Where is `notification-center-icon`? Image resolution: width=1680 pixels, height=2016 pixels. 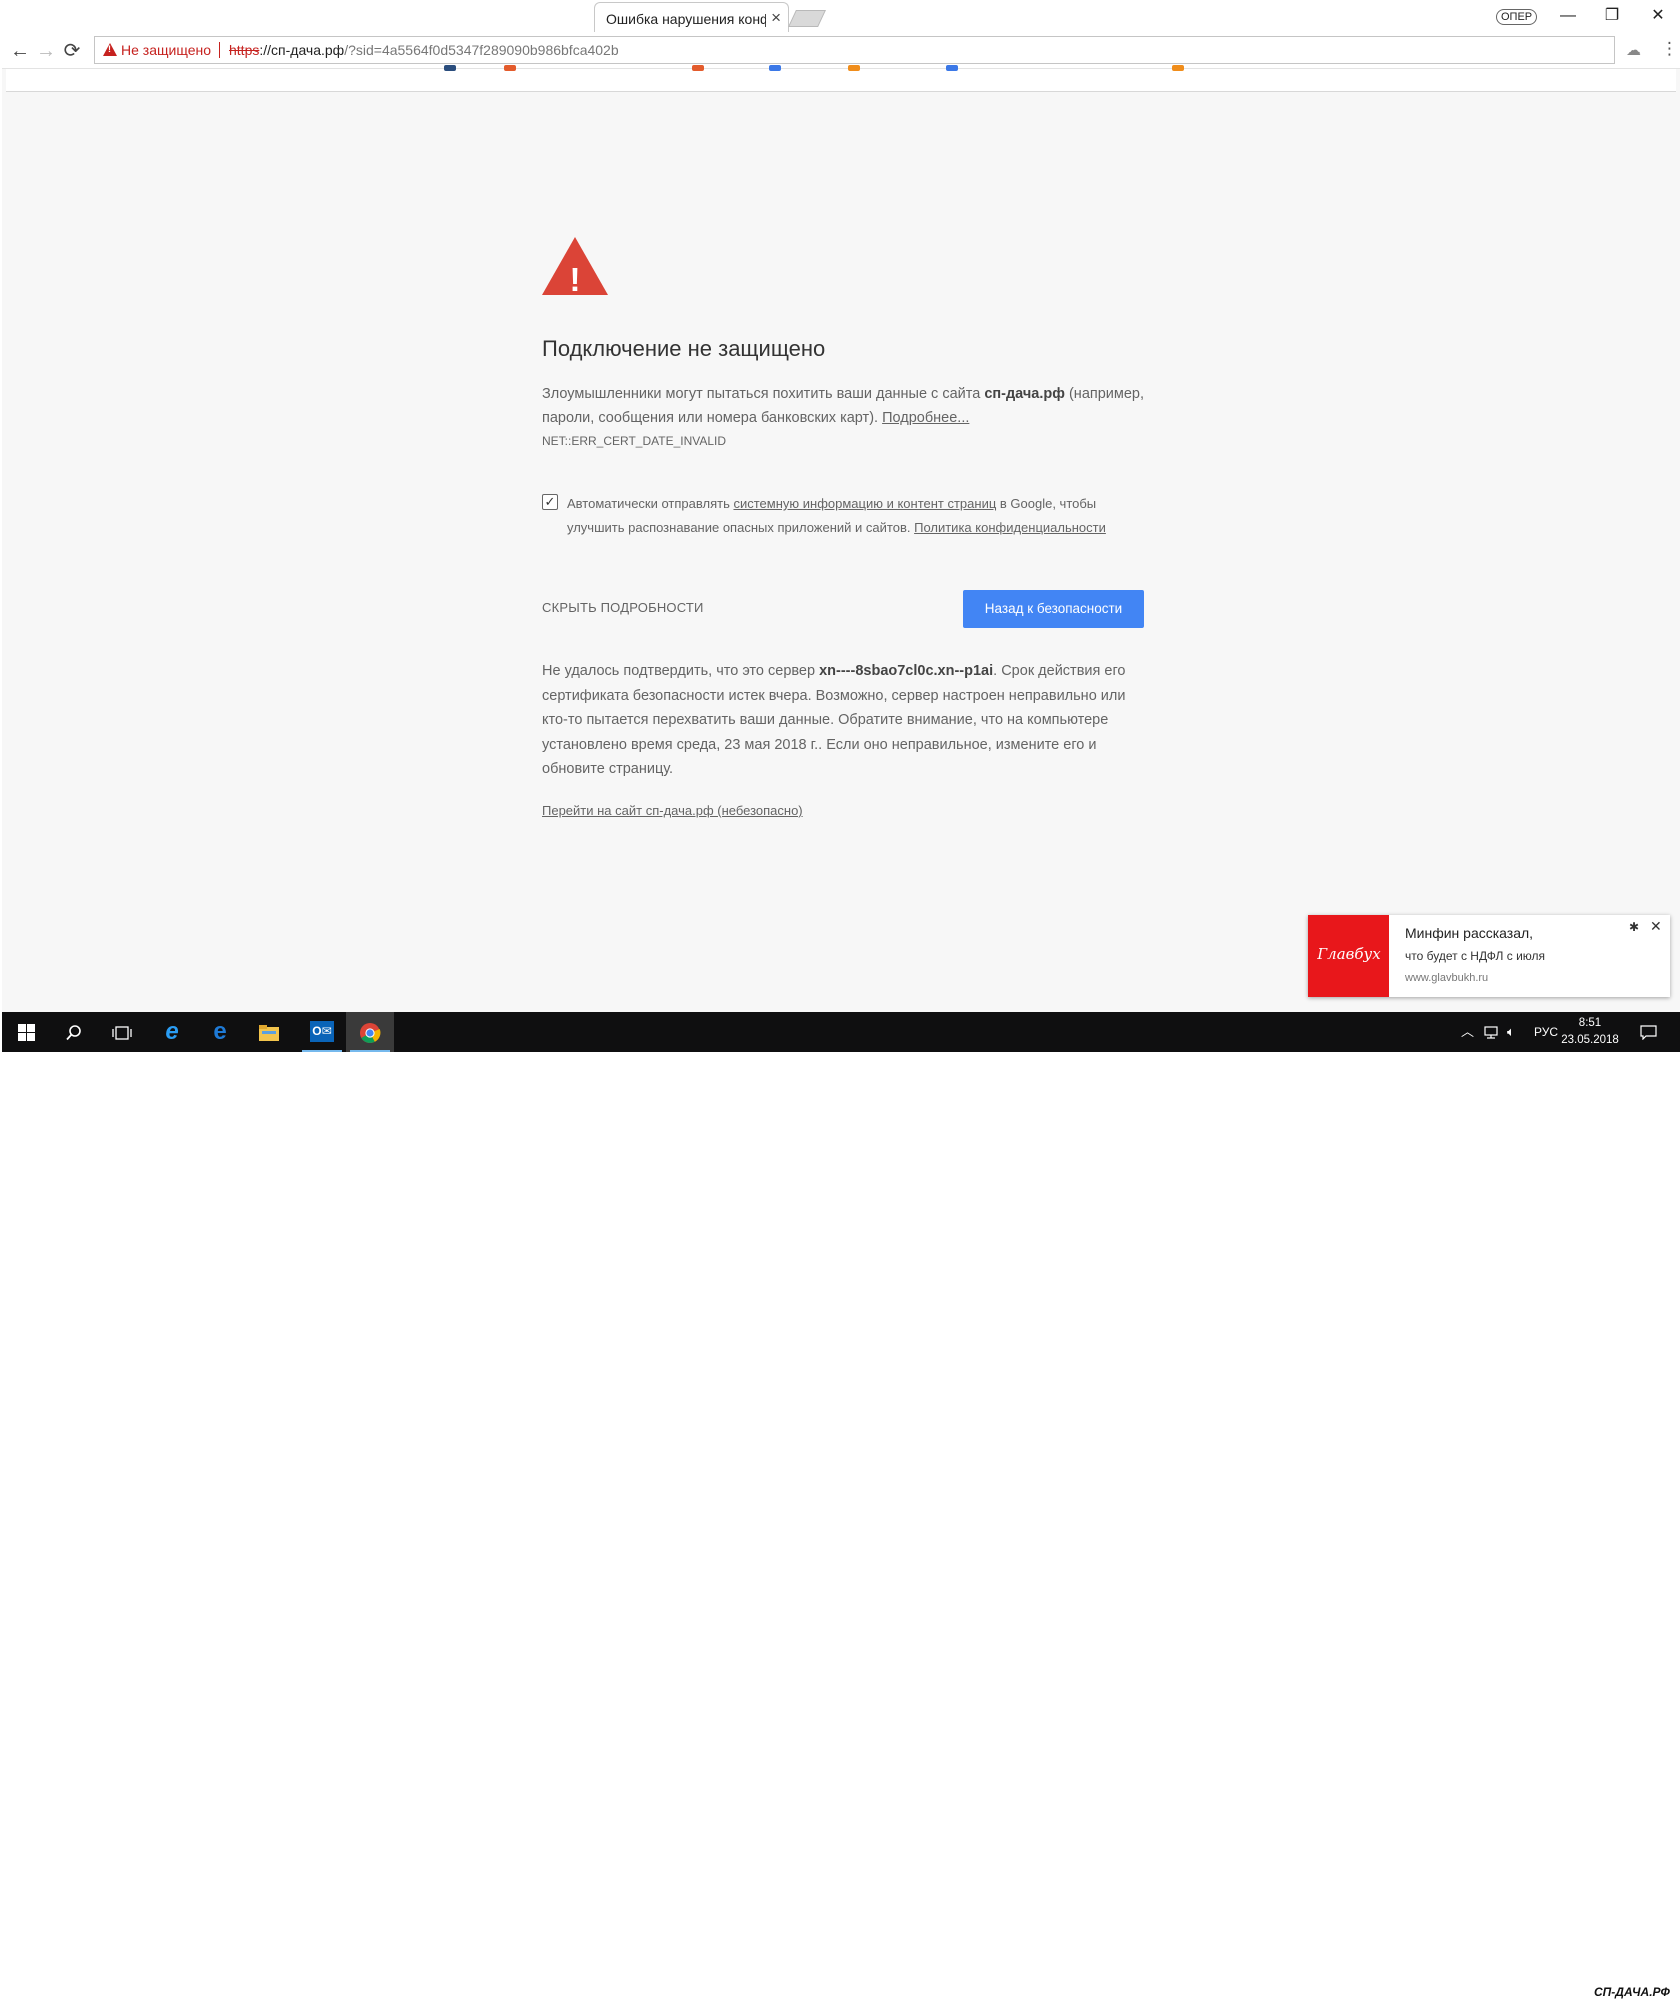
notification-center-icon is located at coordinates (1648, 1033).